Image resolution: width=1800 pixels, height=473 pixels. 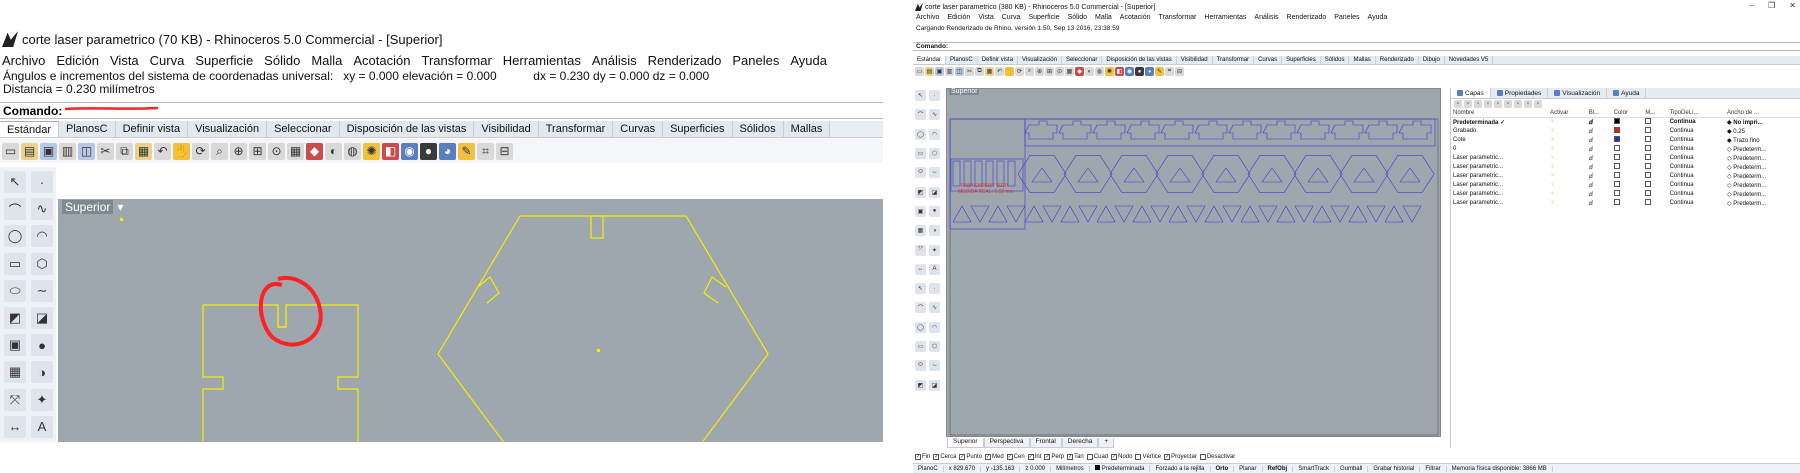 I want to click on save-icon: ▣, so click(x=48, y=151).